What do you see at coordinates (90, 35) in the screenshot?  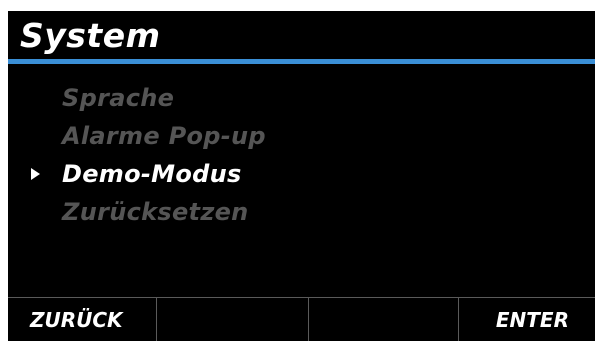 I see `page-title: System` at bounding box center [90, 35].